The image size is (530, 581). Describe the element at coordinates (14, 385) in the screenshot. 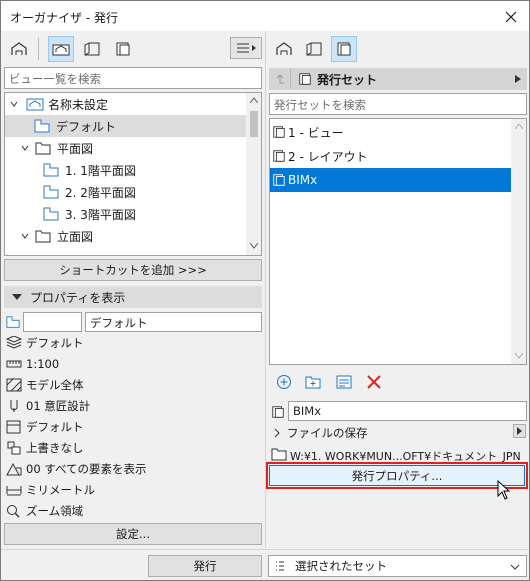

I see `structure-icon` at that location.